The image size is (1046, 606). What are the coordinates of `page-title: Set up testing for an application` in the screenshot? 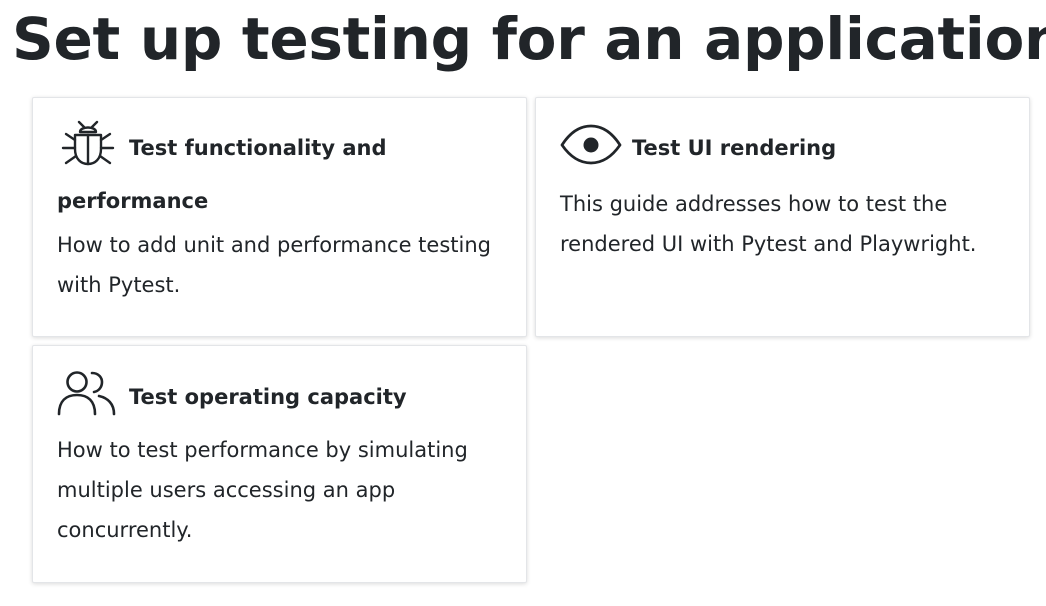 It's located at (529, 39).